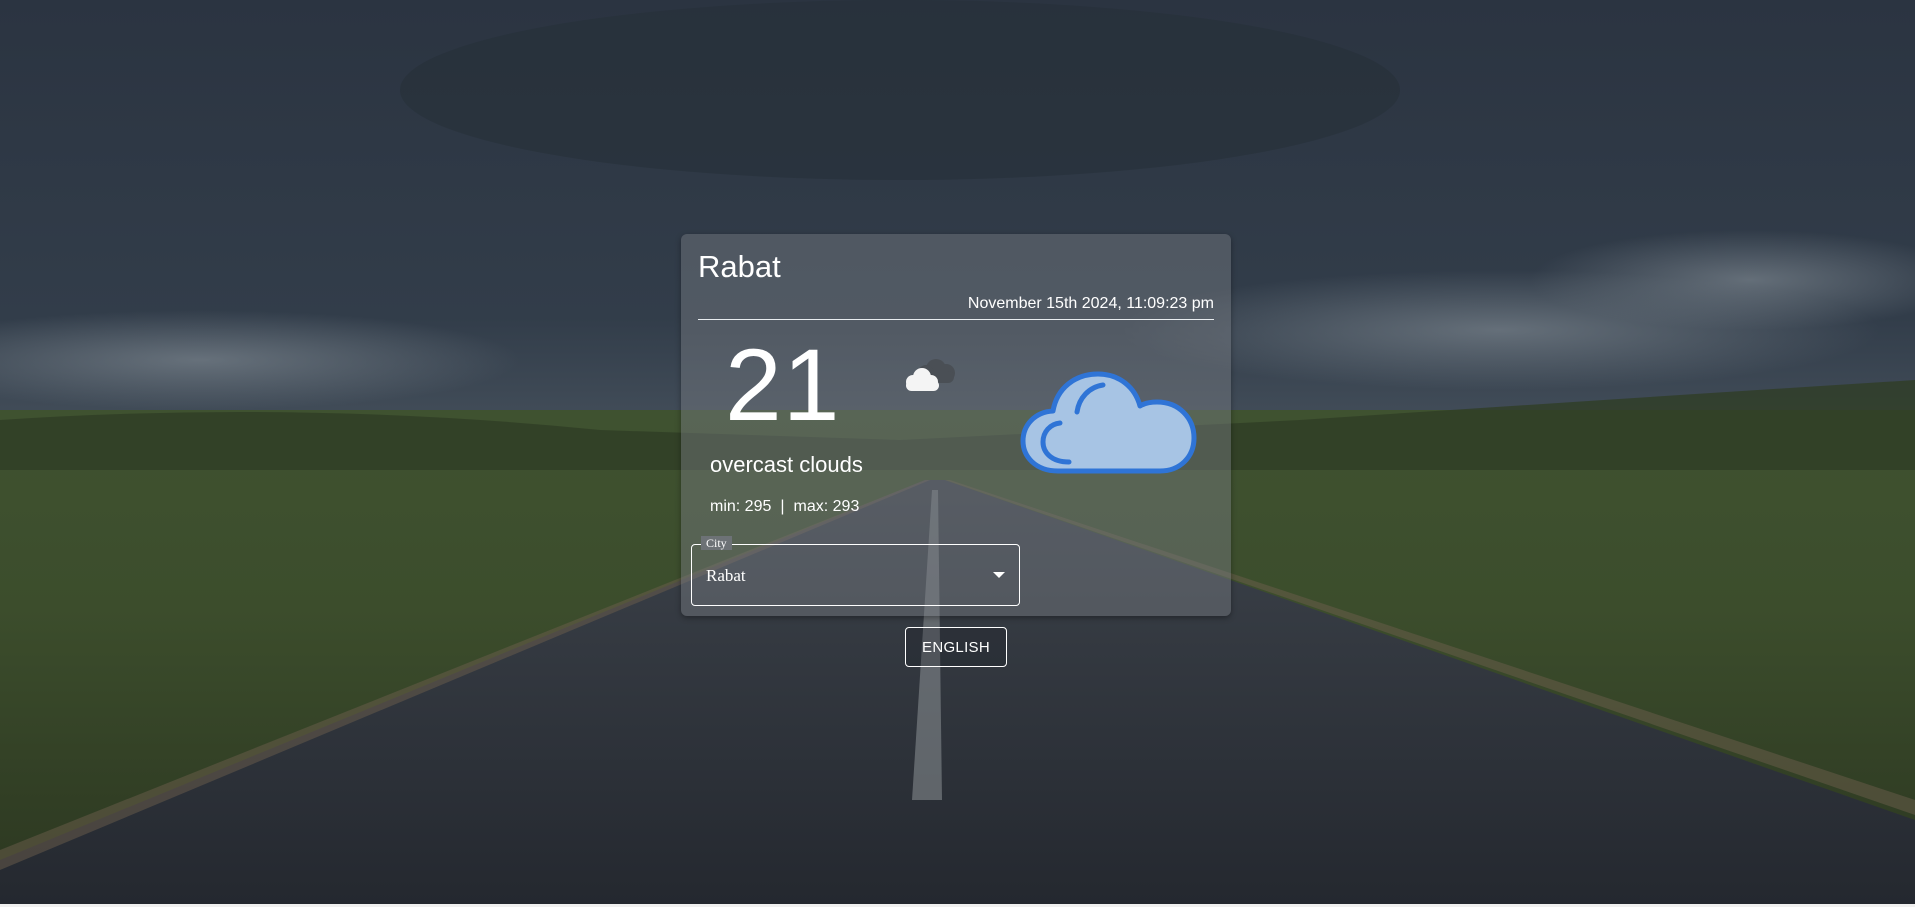 The width and height of the screenshot is (1915, 907). What do you see at coordinates (716, 543) in the screenshot?
I see `city-select-label: City` at bounding box center [716, 543].